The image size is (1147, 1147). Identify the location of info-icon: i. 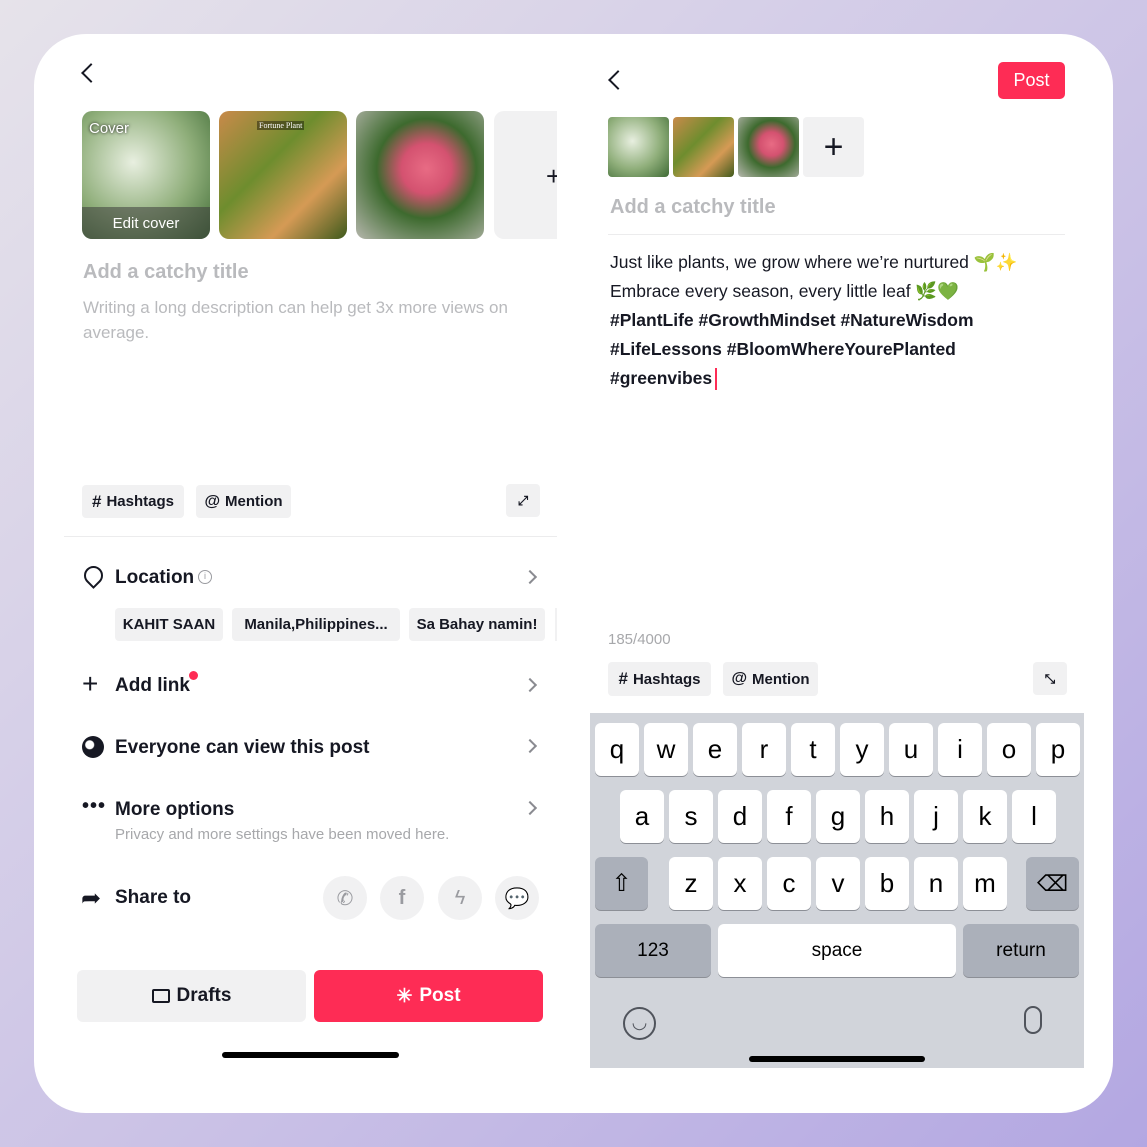
(205, 577).